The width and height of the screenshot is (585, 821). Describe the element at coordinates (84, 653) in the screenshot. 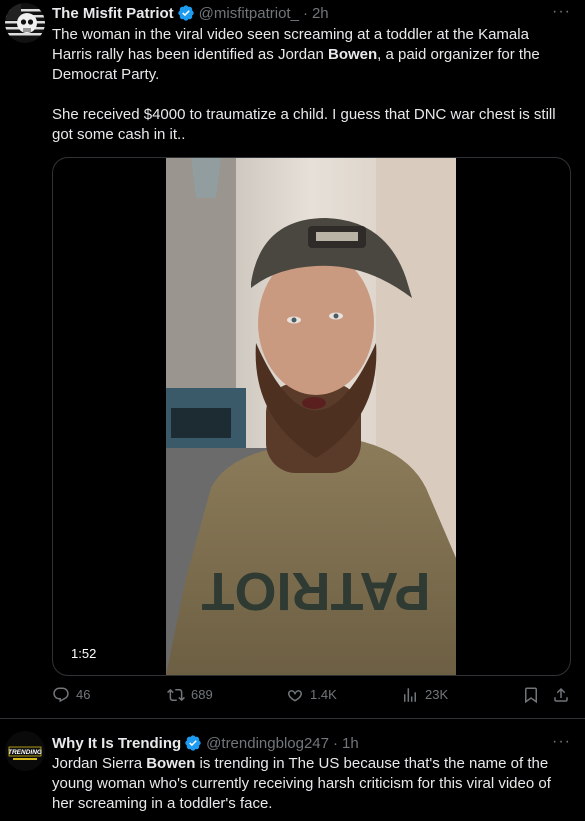

I see `video-duration: 1:52` at that location.